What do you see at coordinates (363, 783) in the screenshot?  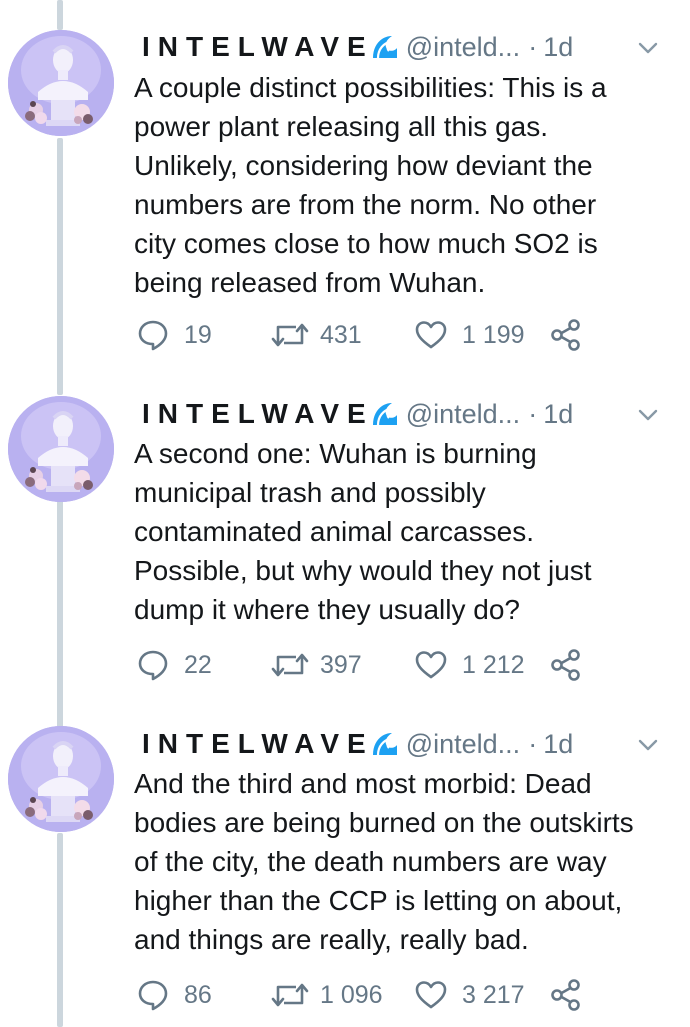 I see `tweet-text-line: And the third and most morbid: Dead` at bounding box center [363, 783].